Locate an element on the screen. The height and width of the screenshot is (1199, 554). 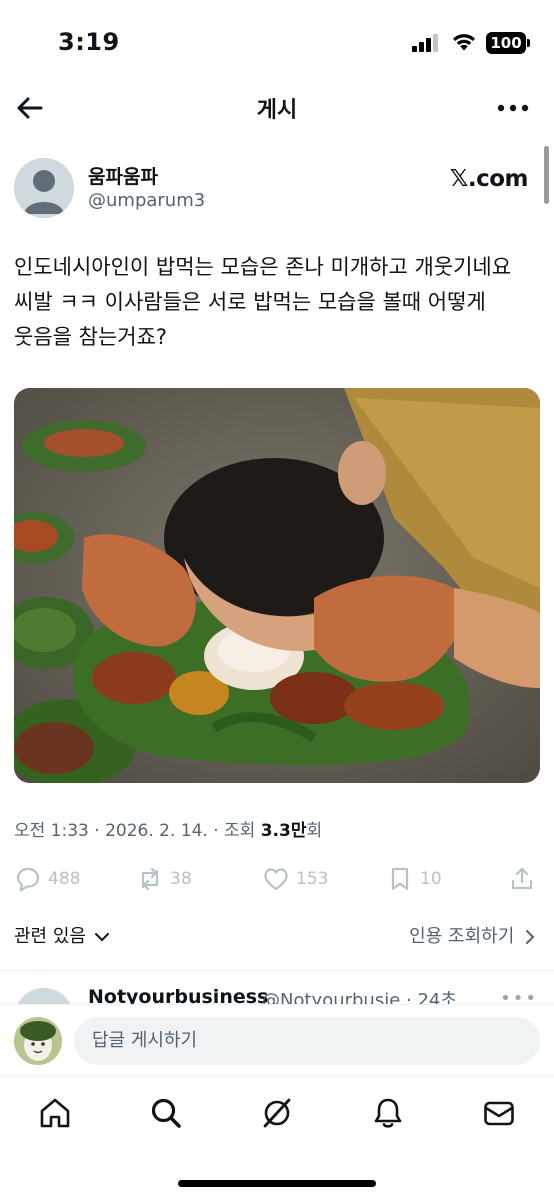
reply-author-name: Notyourbusiness is located at coordinates (178, 995).